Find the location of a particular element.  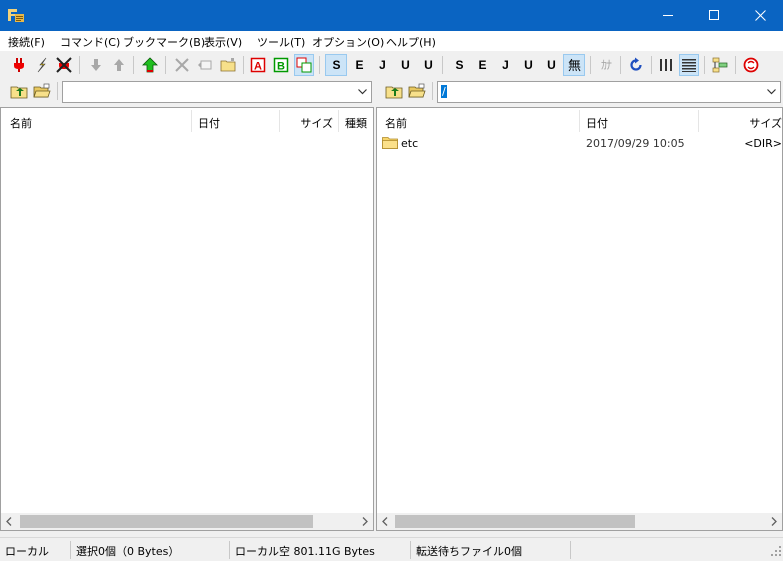

toolbar: A B S E J U U S E J U U 無 ｶﾅ is located at coordinates (391, 64).